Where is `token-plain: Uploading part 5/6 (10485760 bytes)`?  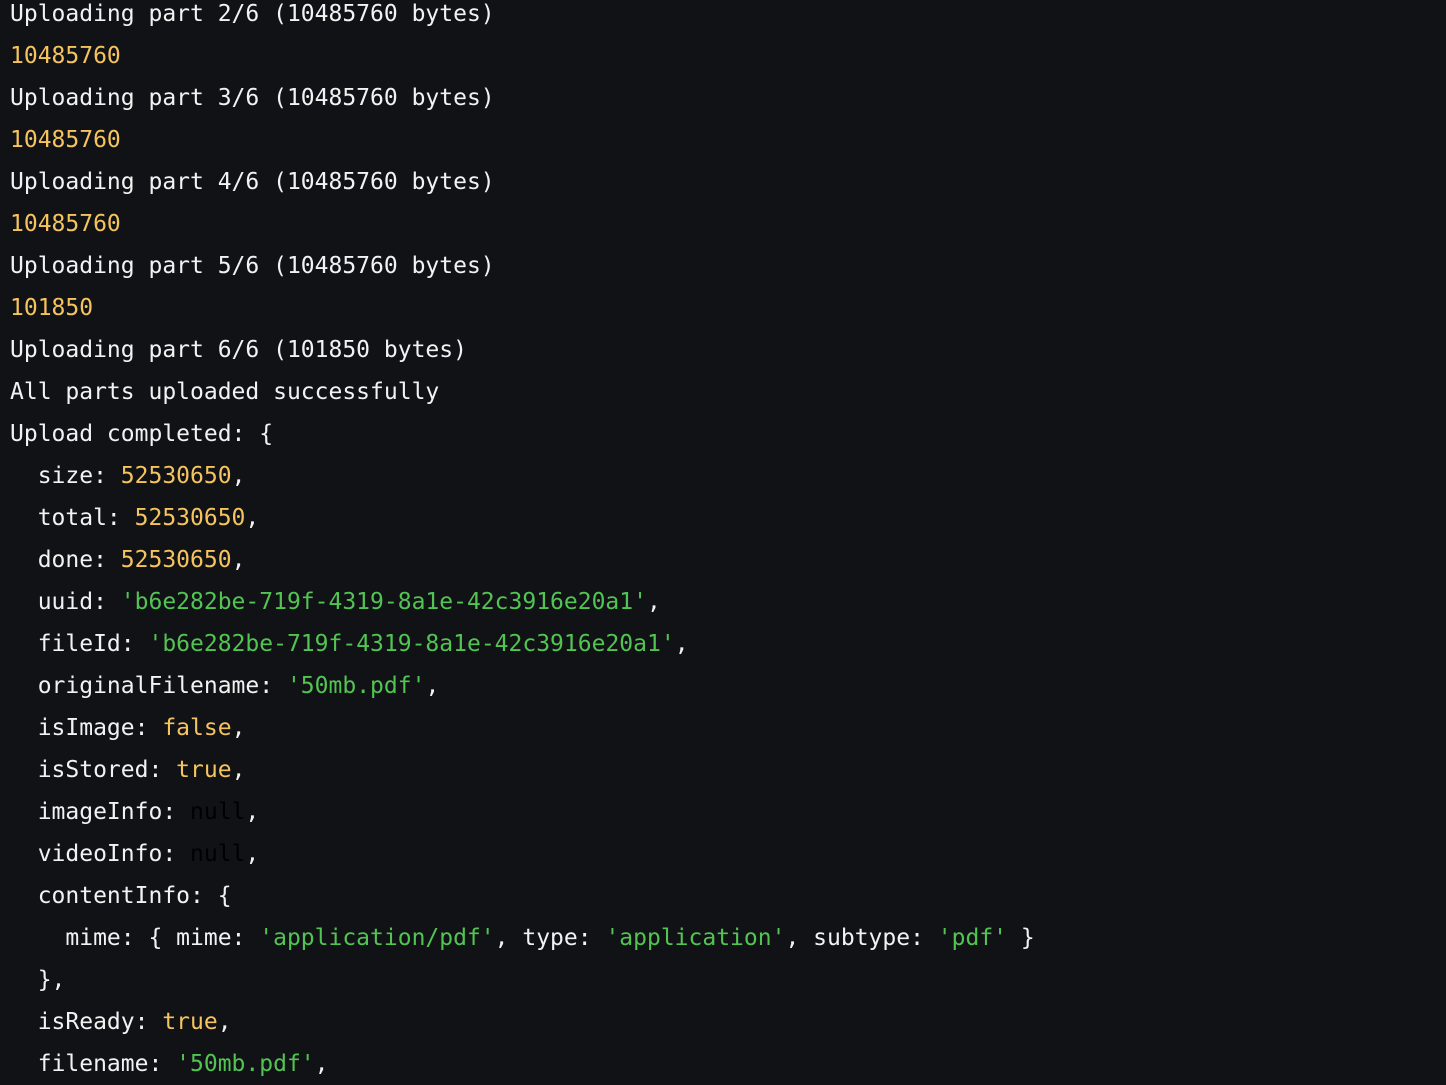 token-plain: Uploading part 5/6 (10485760 bytes) is located at coordinates (252, 266).